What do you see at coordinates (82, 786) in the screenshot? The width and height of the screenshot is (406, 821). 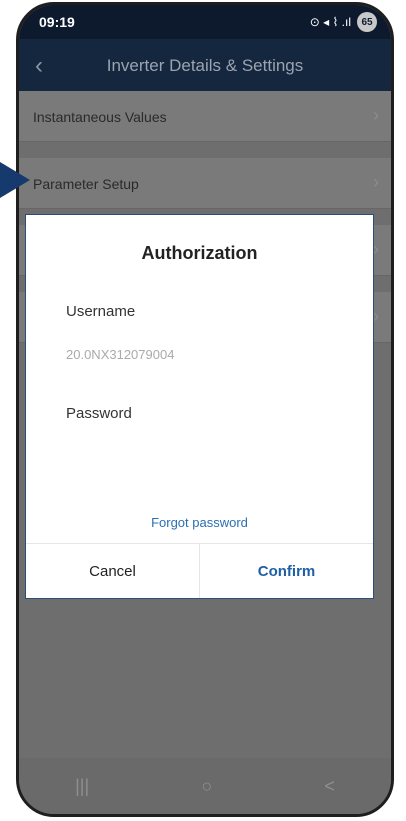 I see `recent-apps-button: |||` at bounding box center [82, 786].